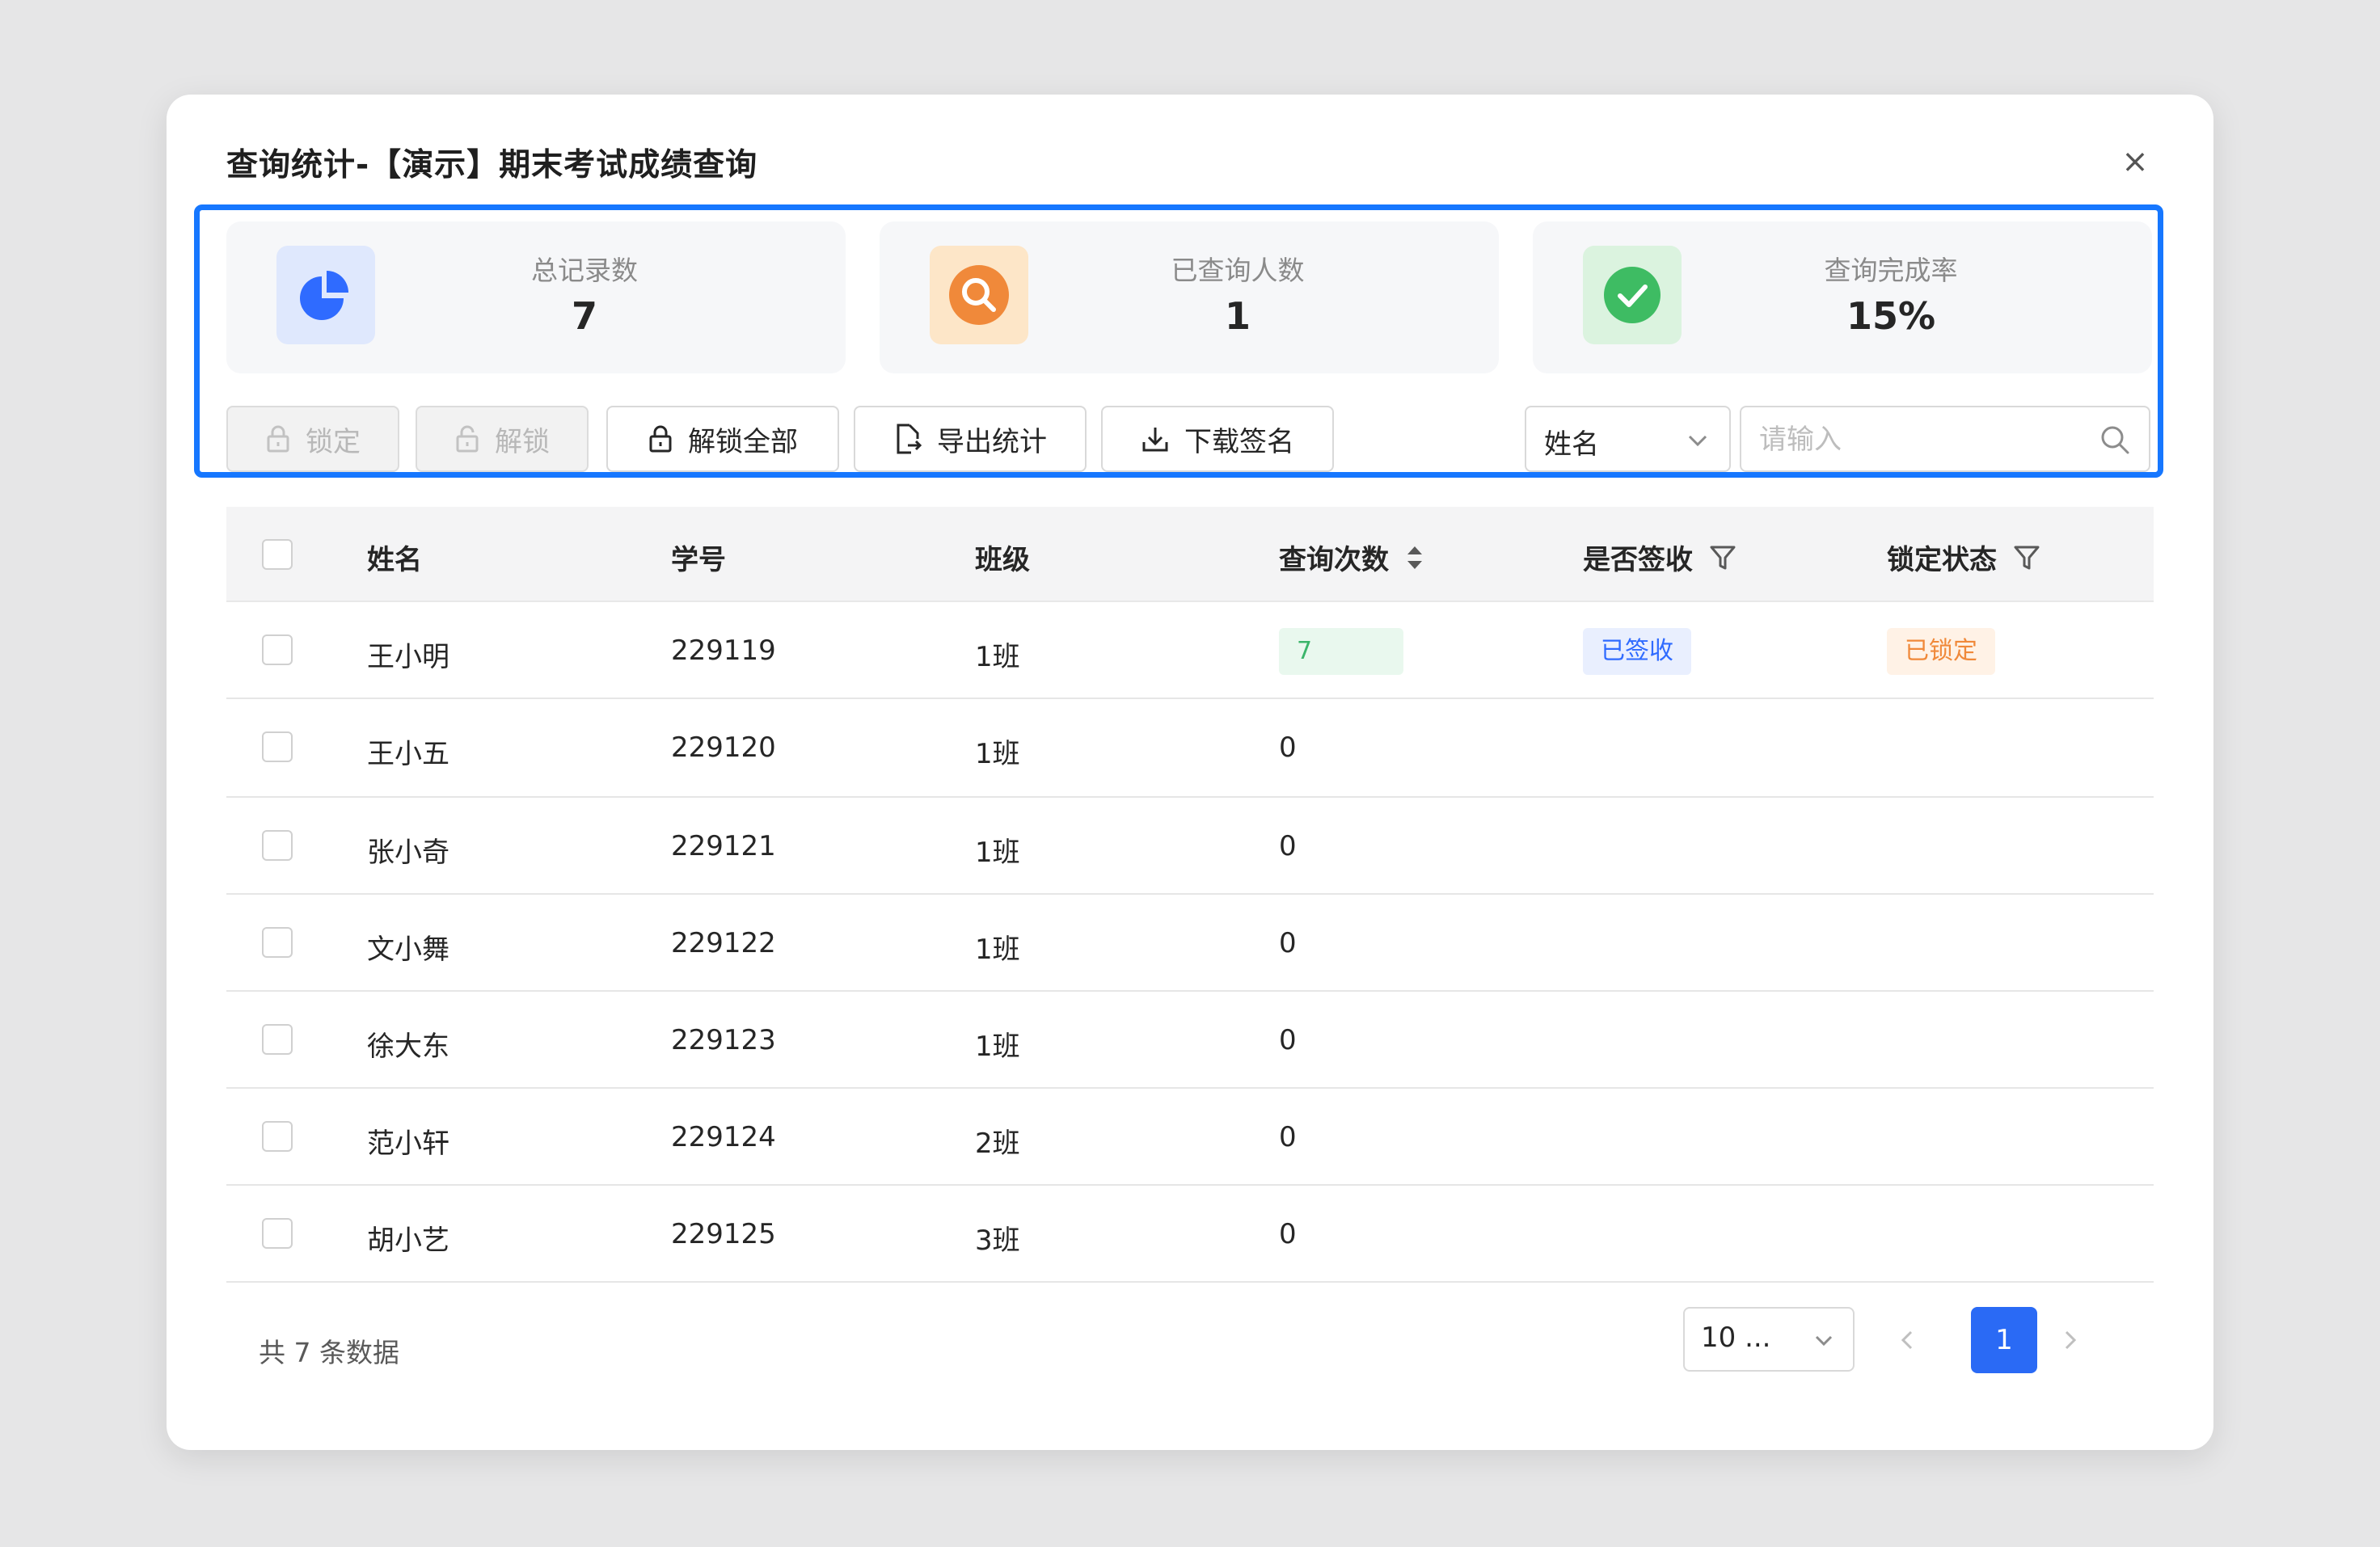 The width and height of the screenshot is (2380, 1547). I want to click on table-row: 王小明 229119 1班 7 已签收 已锁定, so click(1190, 650).